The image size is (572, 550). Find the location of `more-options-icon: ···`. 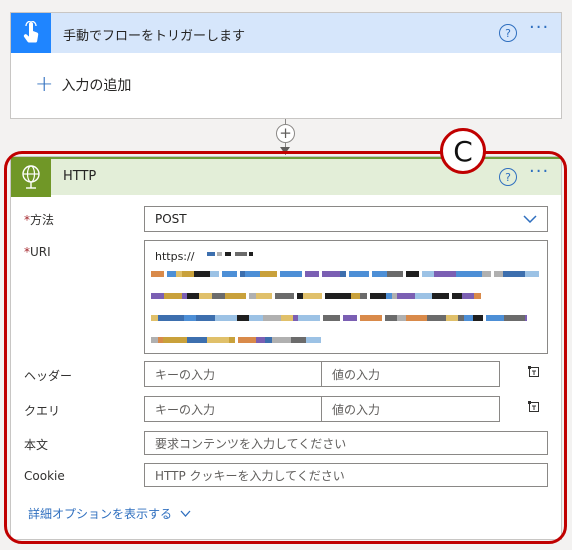

more-options-icon: ··· is located at coordinates (539, 28).